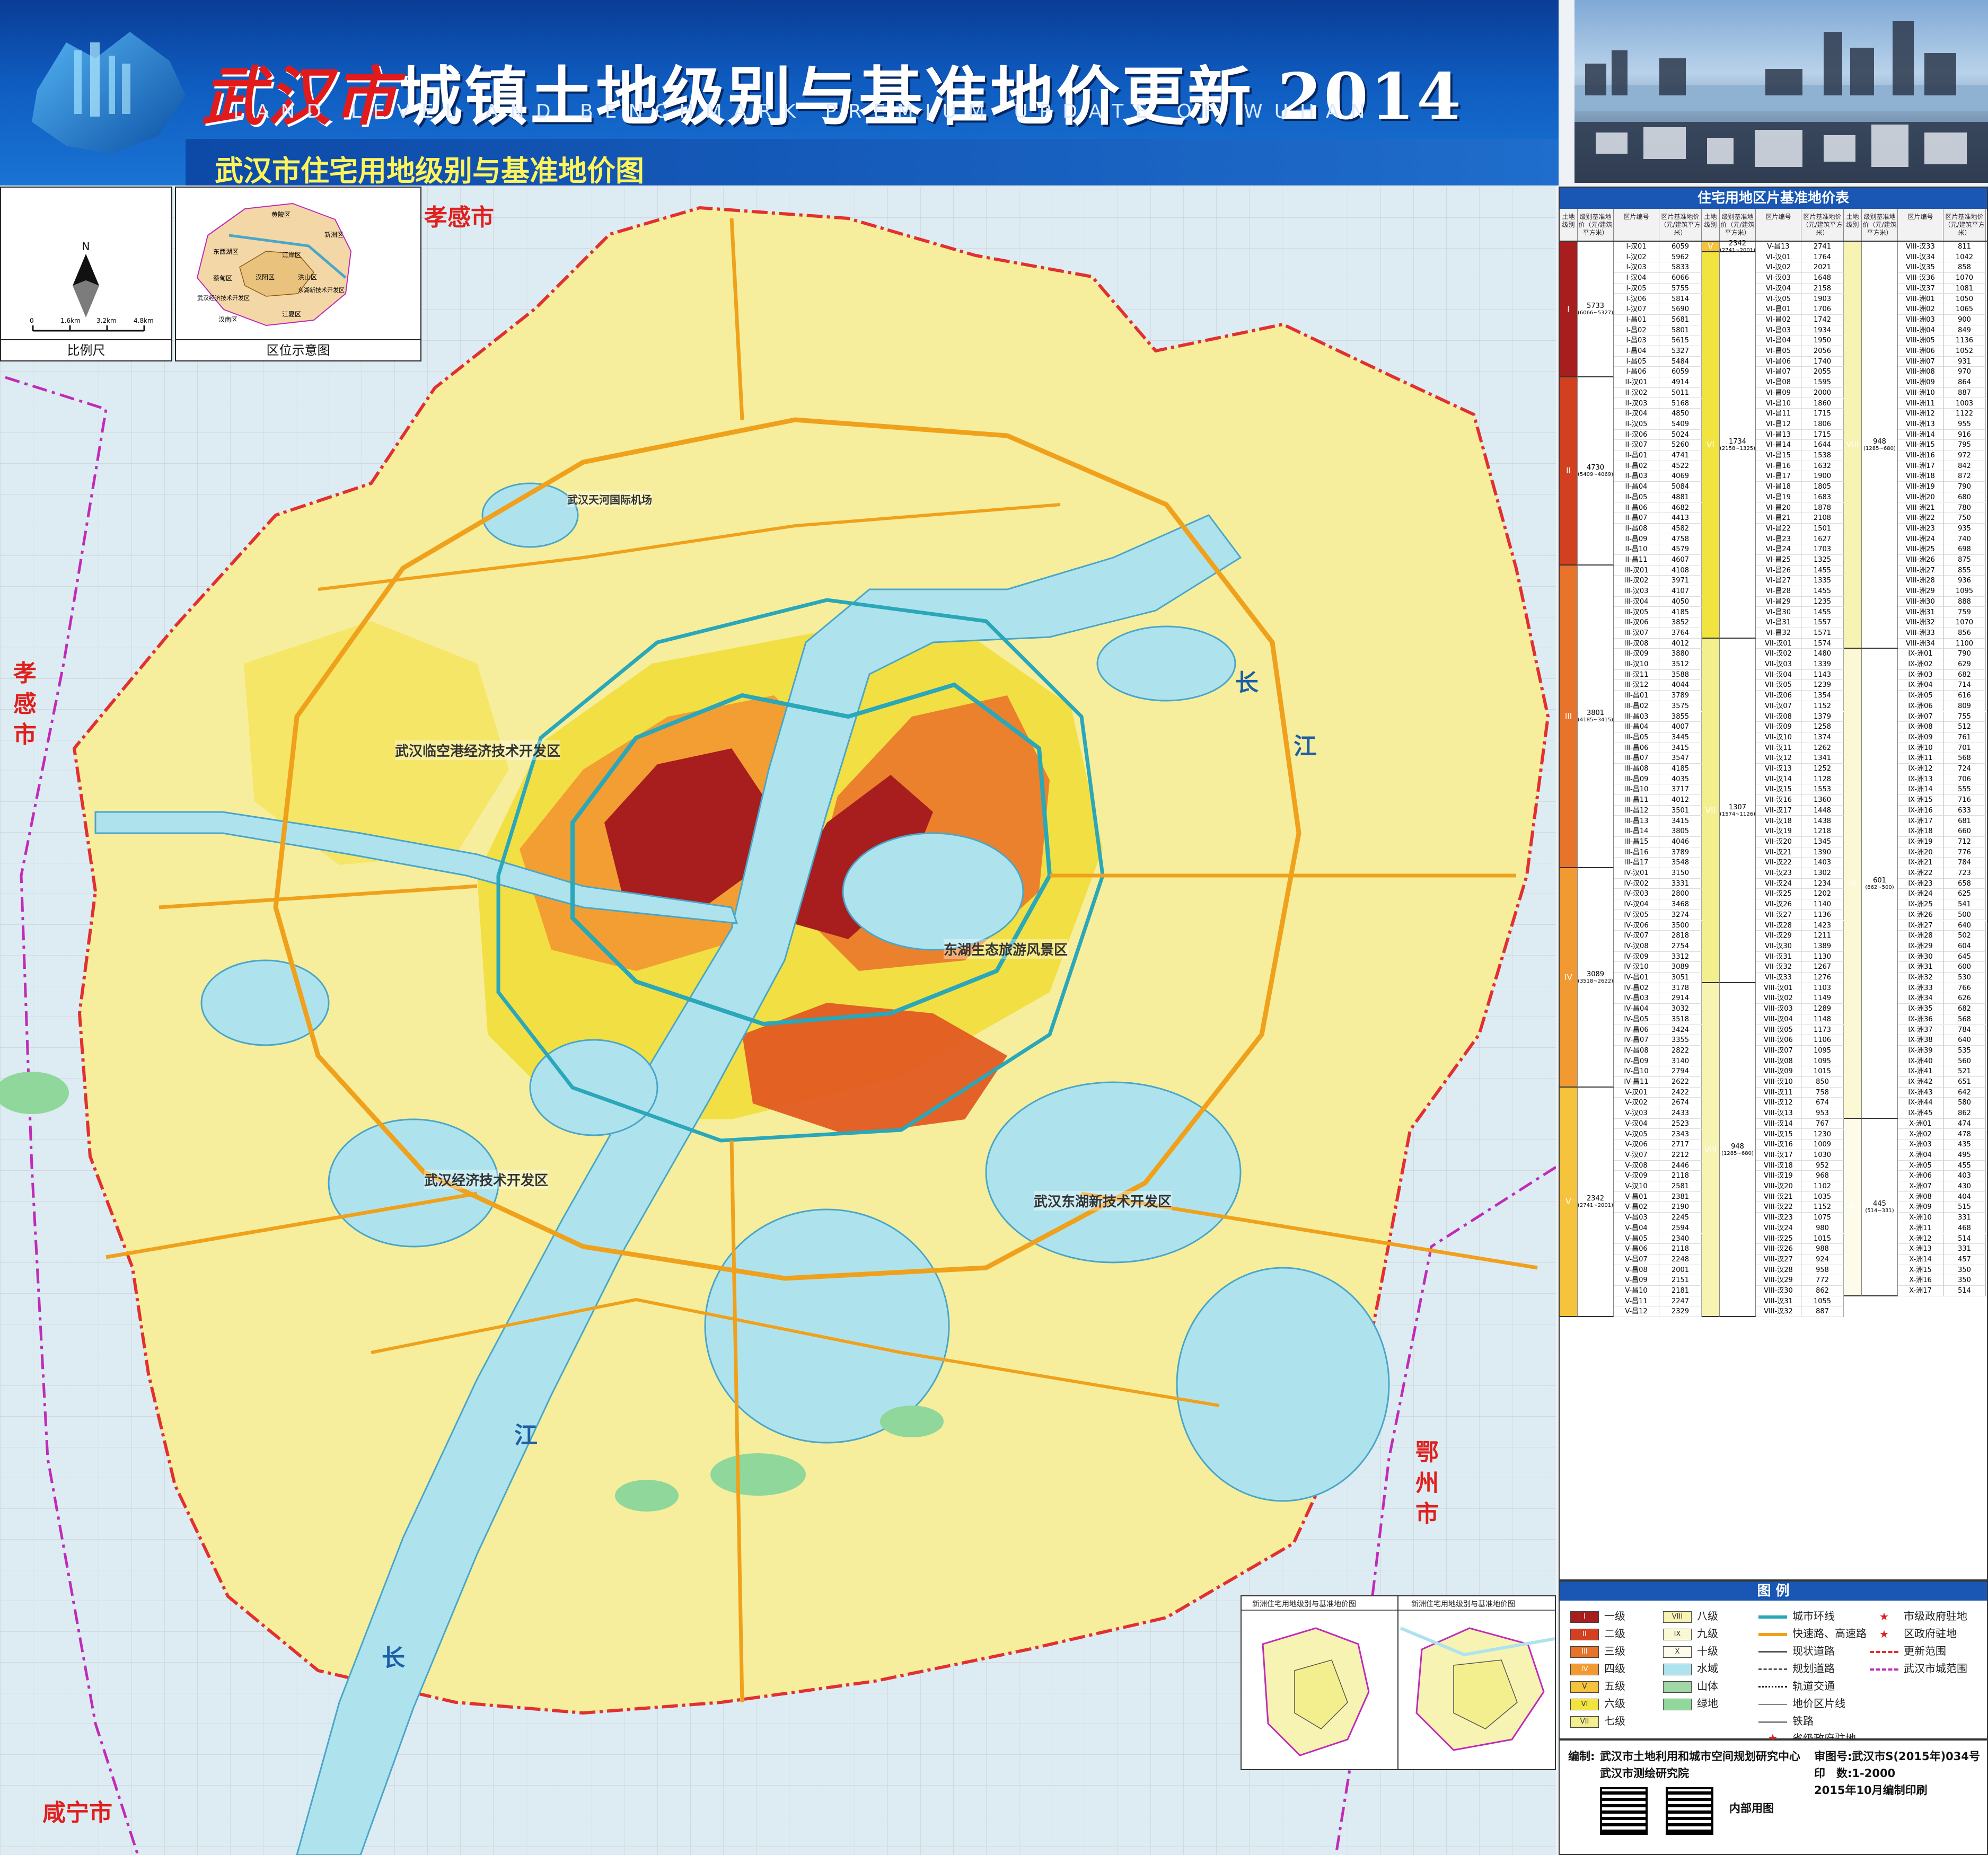 This screenshot has width=1988, height=1855. I want to click on level-price-range: (3518~2622), so click(1596, 981).